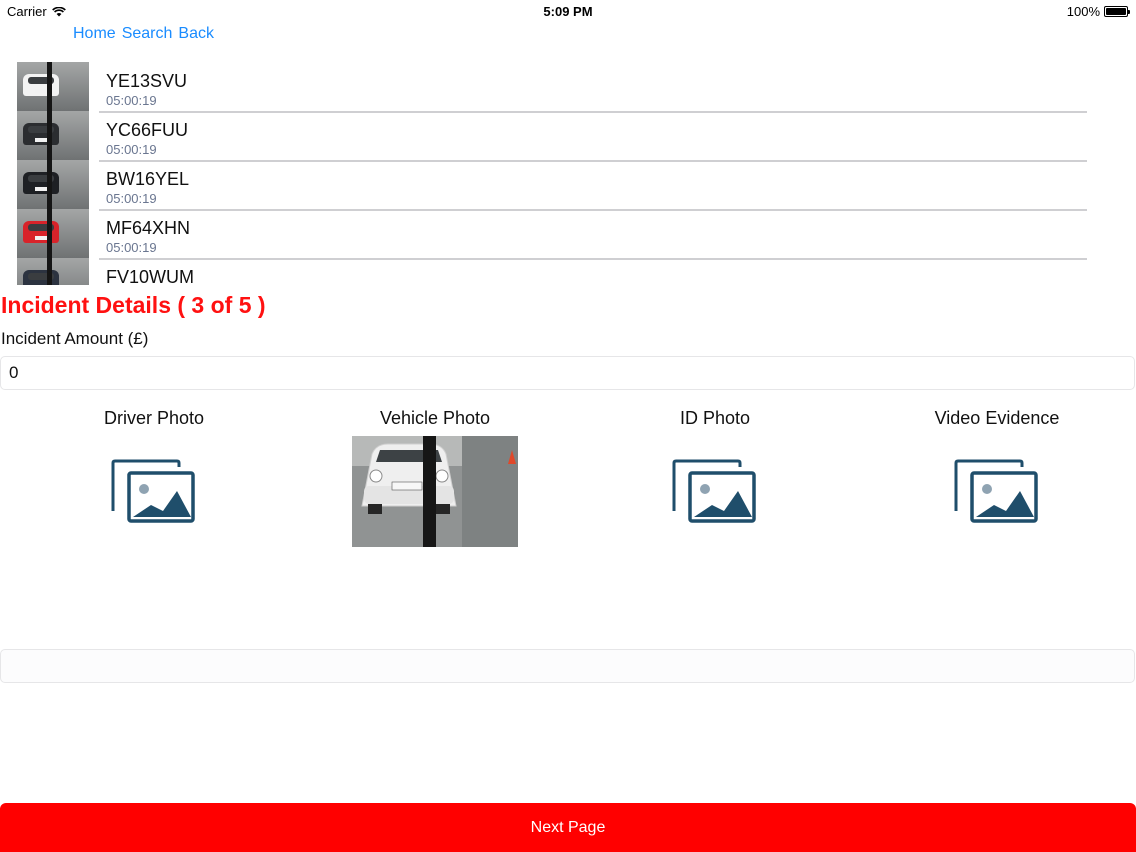  I want to click on home-link: Home, so click(94, 34).